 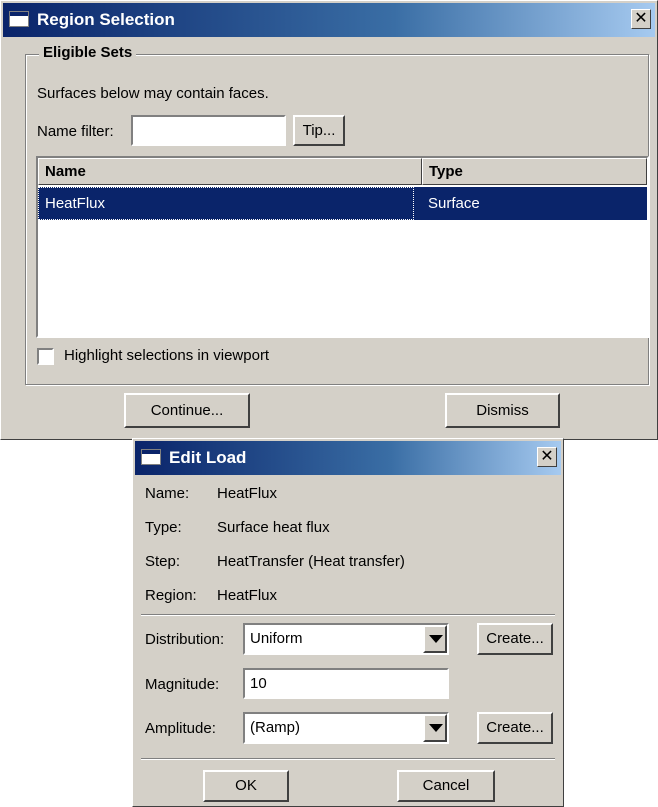 What do you see at coordinates (230, 171) in the screenshot?
I see `column-header-name: Name` at bounding box center [230, 171].